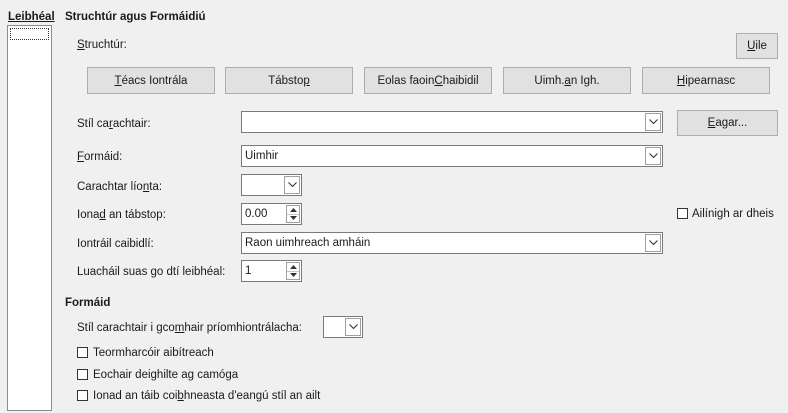  Describe the element at coordinates (428, 80) in the screenshot. I see `chapter-info-button: Eolas faoin Chaibidil` at that location.